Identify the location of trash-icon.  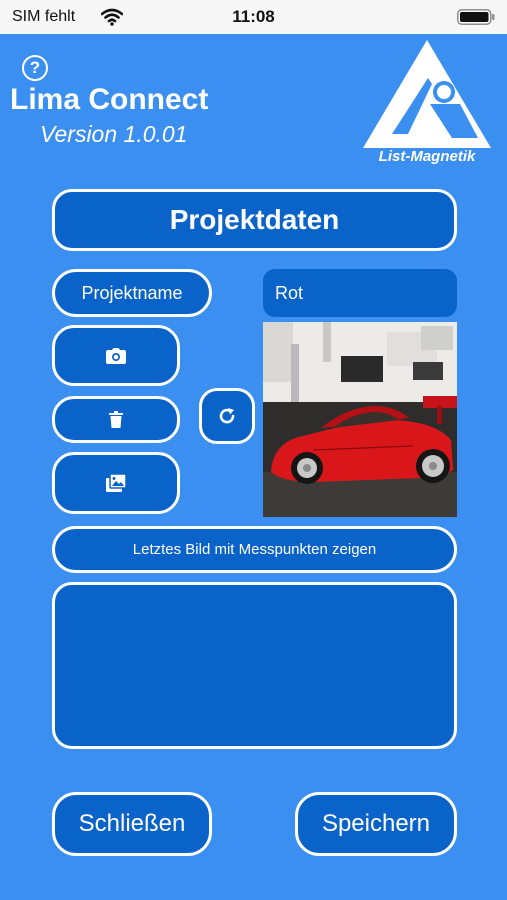
(116, 419).